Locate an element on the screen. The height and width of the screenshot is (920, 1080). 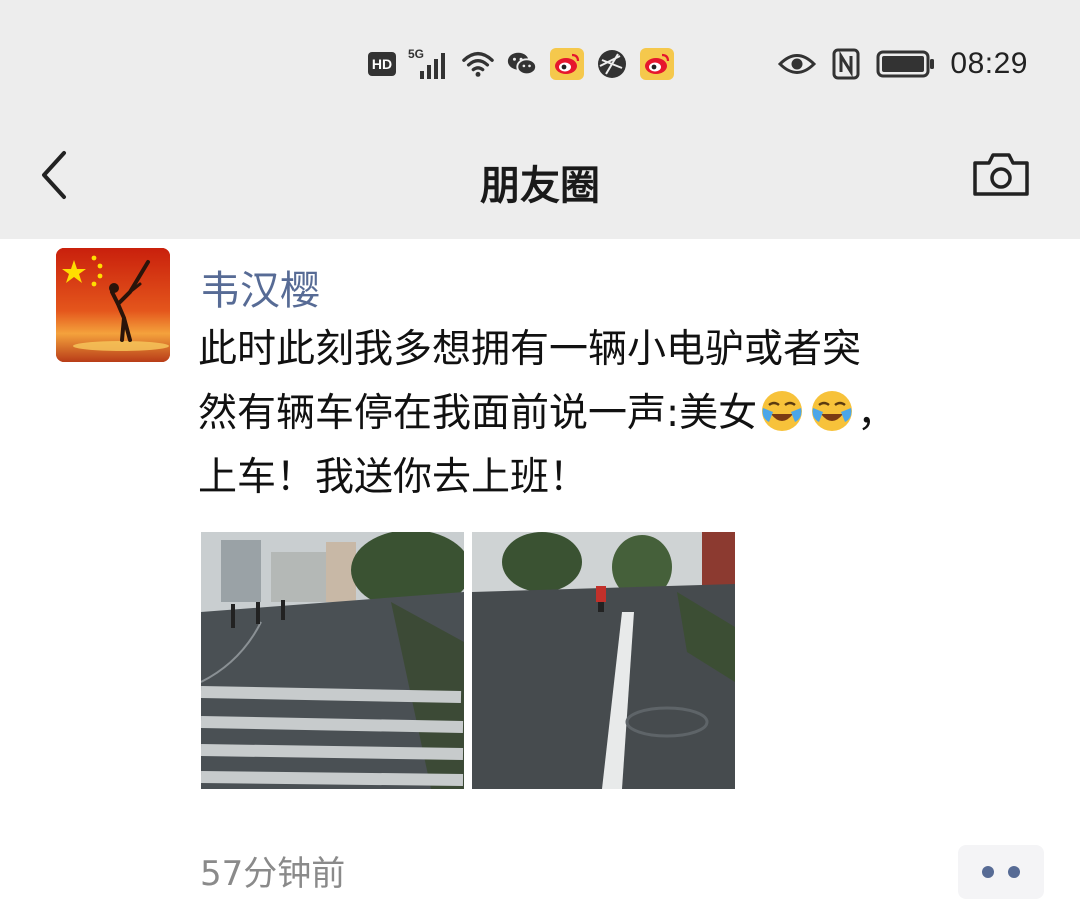
status-bar: HD 5G 08:29 is located at coordinates (540, 62).